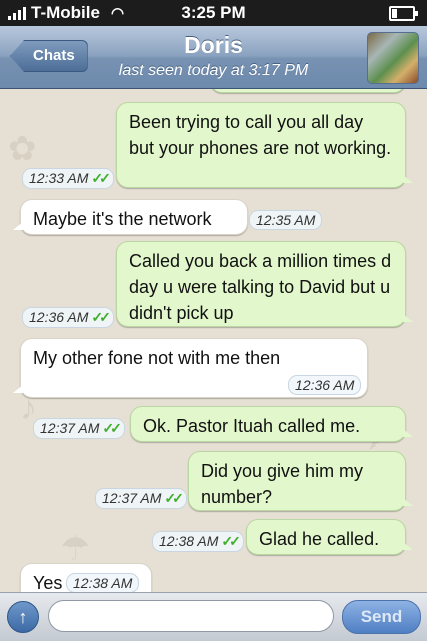  Describe the element at coordinates (393, 58) in the screenshot. I see `contact-avatar` at that location.